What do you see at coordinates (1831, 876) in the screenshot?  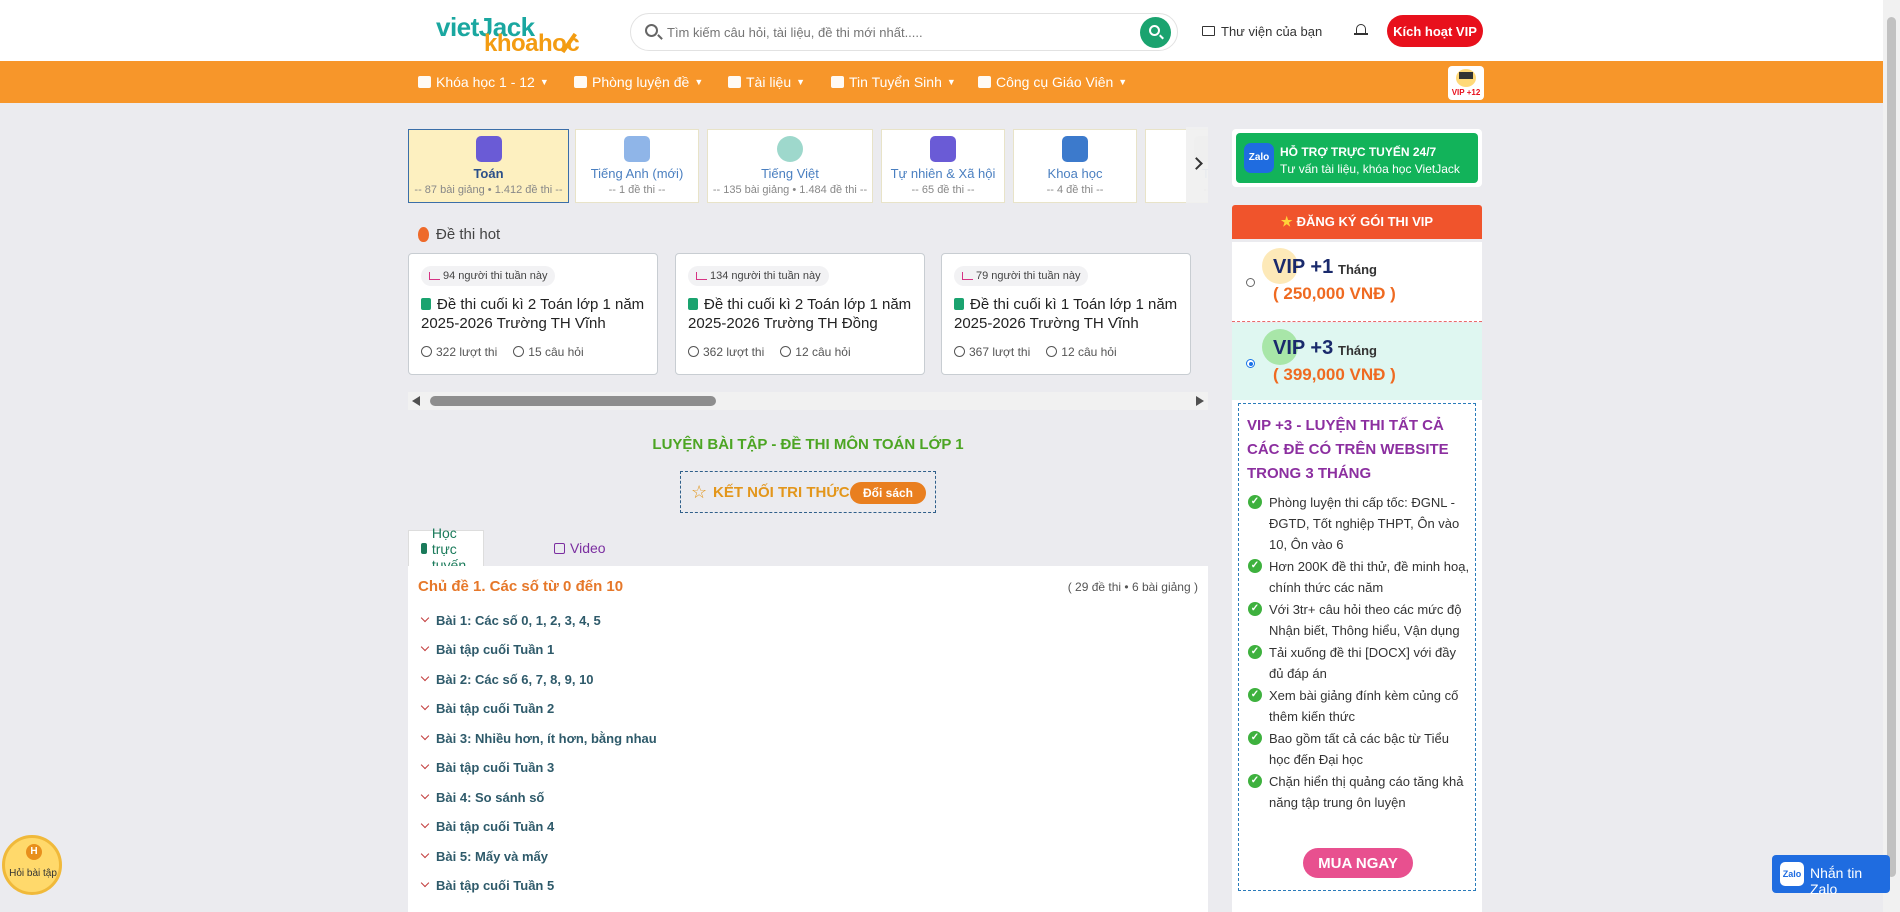 I see `zalo-chat-button: Zalo Nhắn tin Zalo` at bounding box center [1831, 876].